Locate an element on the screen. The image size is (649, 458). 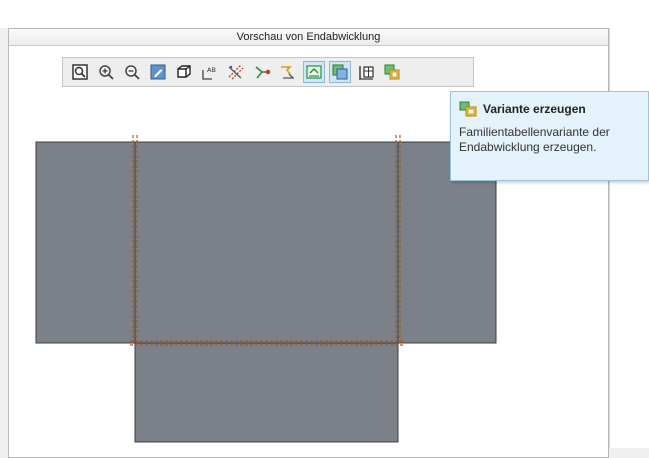
flat-state-icon is located at coordinates (314, 72).